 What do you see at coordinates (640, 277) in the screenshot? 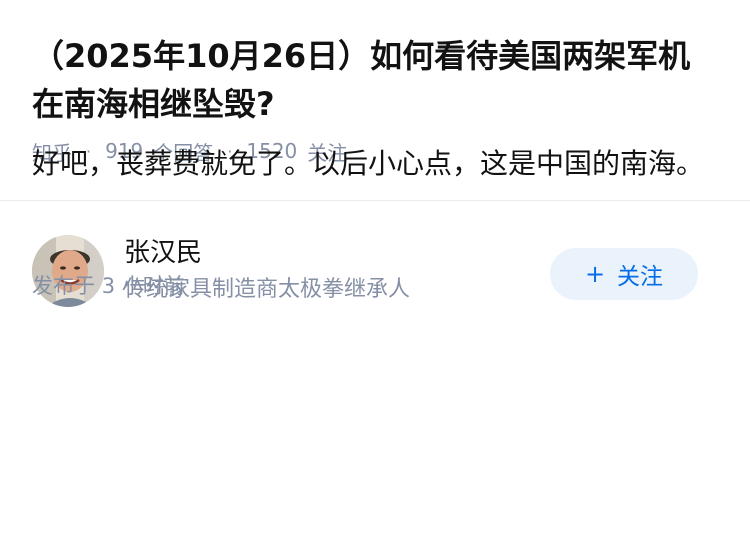
I see `follow-button-label: 关注` at bounding box center [640, 277].